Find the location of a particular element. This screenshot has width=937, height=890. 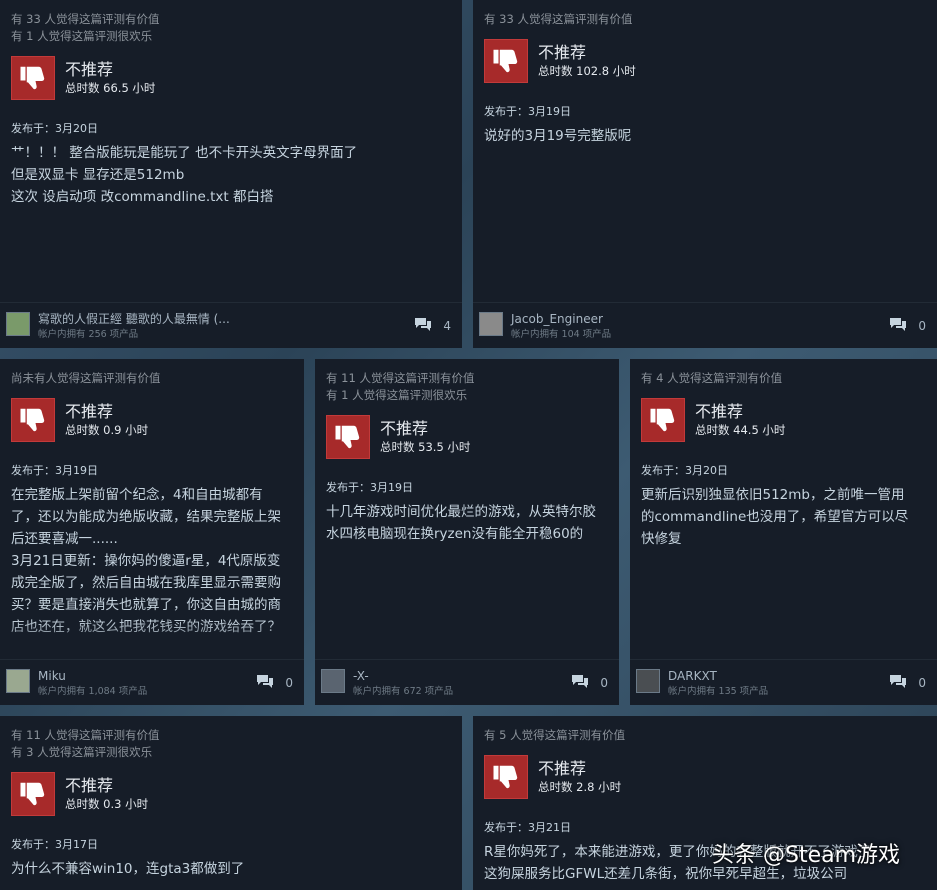

comments-button: 4 is located at coordinates (432, 326).